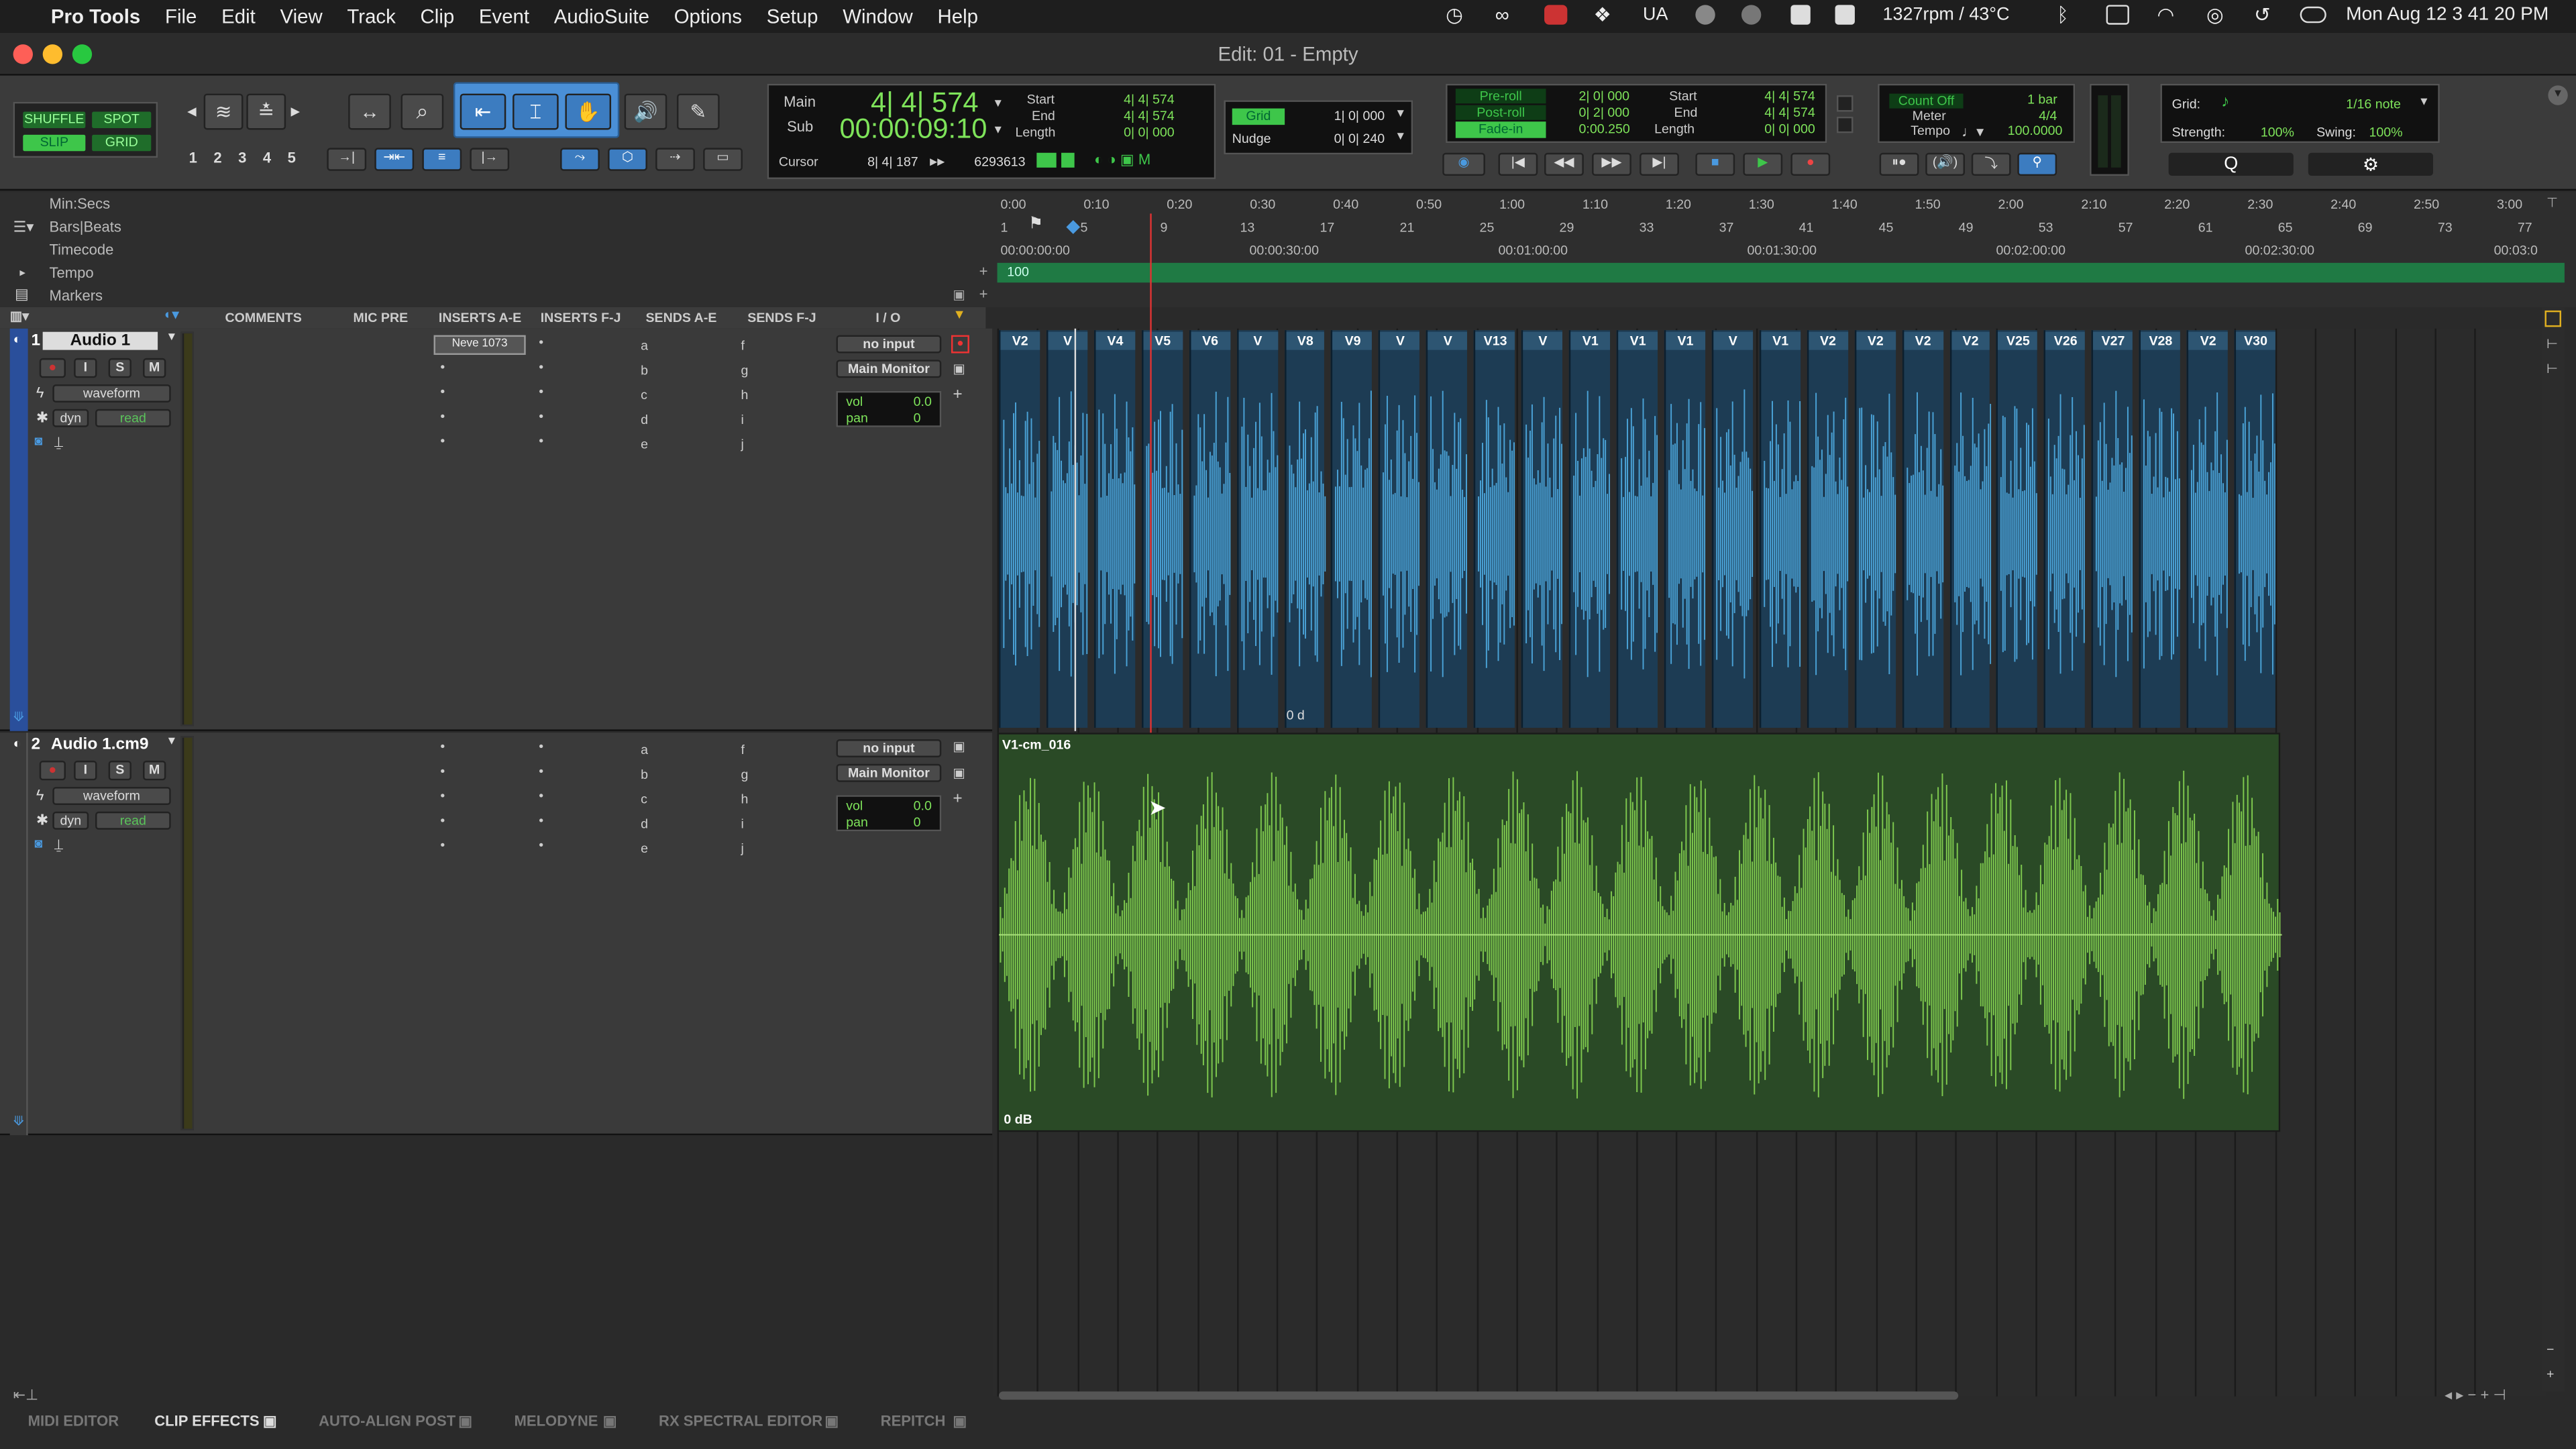 The image size is (2576, 1449). What do you see at coordinates (2255, 529) in the screenshot?
I see `audio-clip: V30` at bounding box center [2255, 529].